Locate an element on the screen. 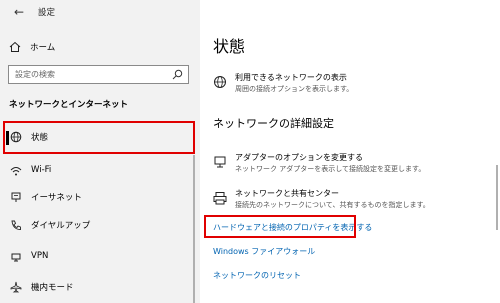 Image resolution: width=500 pixels, height=303 pixels. vpn-icon is located at coordinates (16, 257).